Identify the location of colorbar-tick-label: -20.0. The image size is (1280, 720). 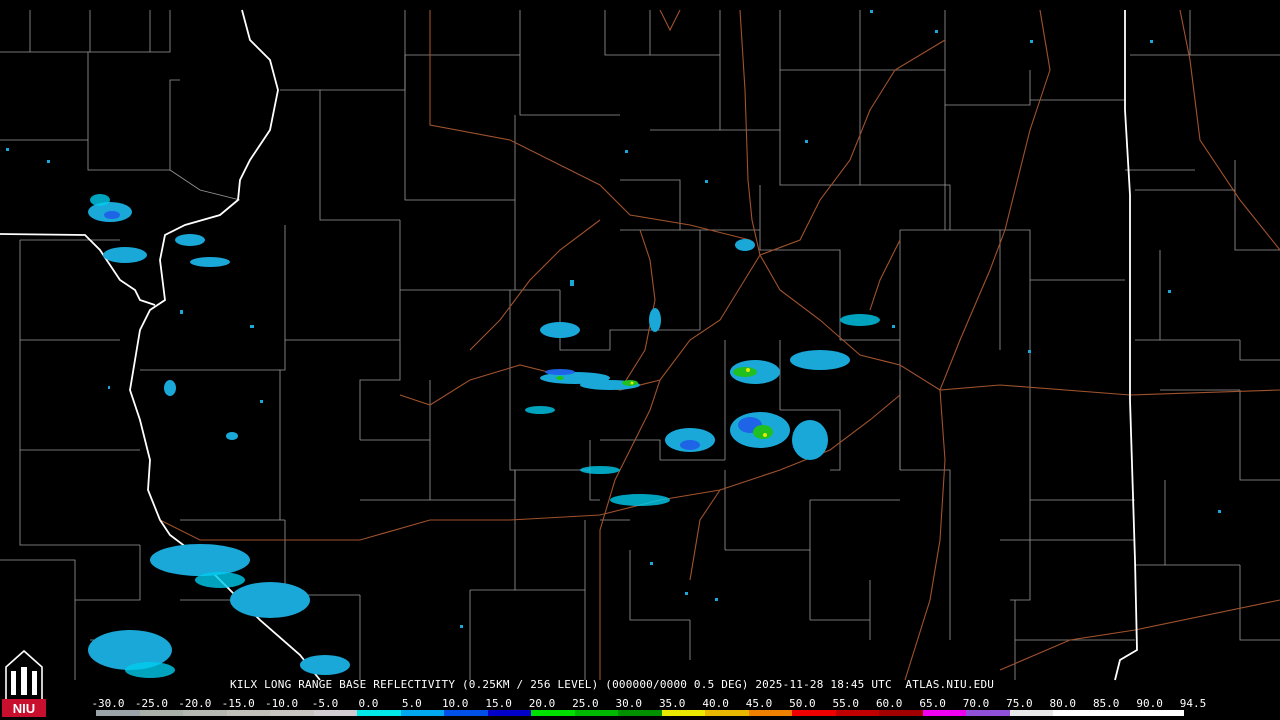
(195, 703).